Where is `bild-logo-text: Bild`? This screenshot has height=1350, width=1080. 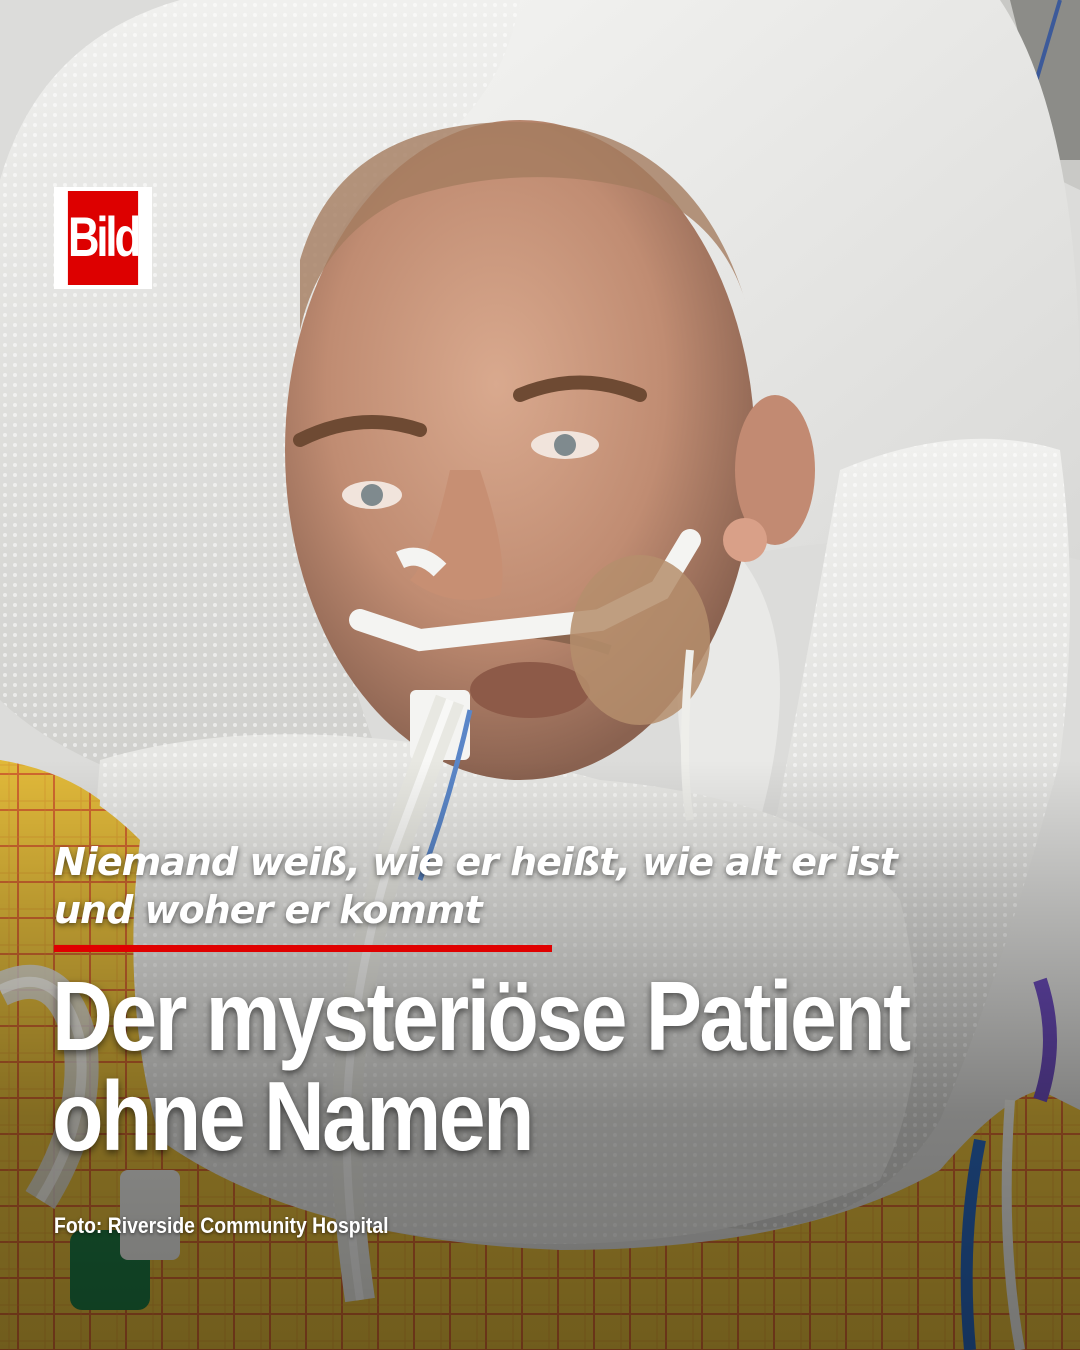 bild-logo-text: Bild is located at coordinates (104, 238).